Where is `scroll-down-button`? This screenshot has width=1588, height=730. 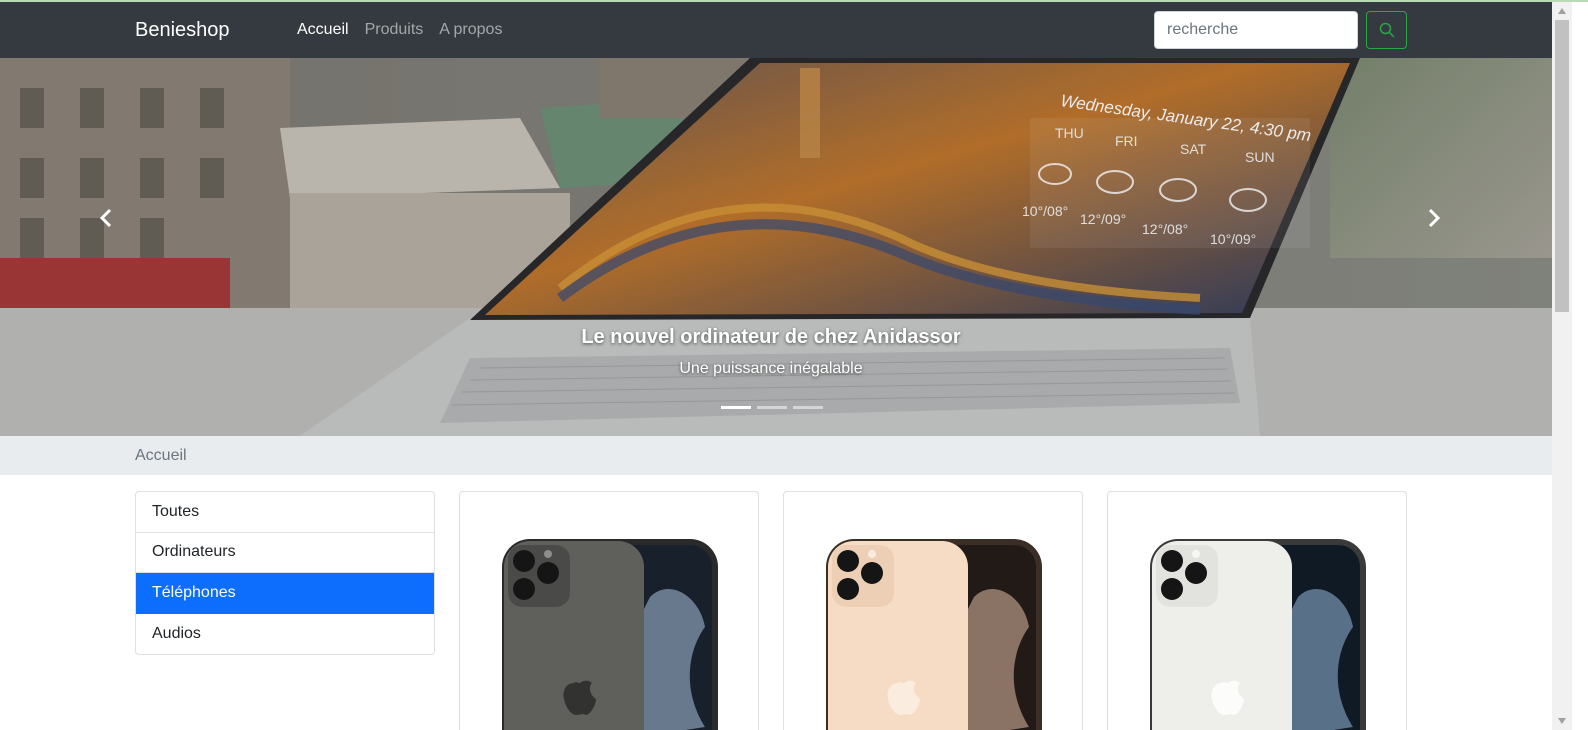
scroll-down-button is located at coordinates (1562, 721).